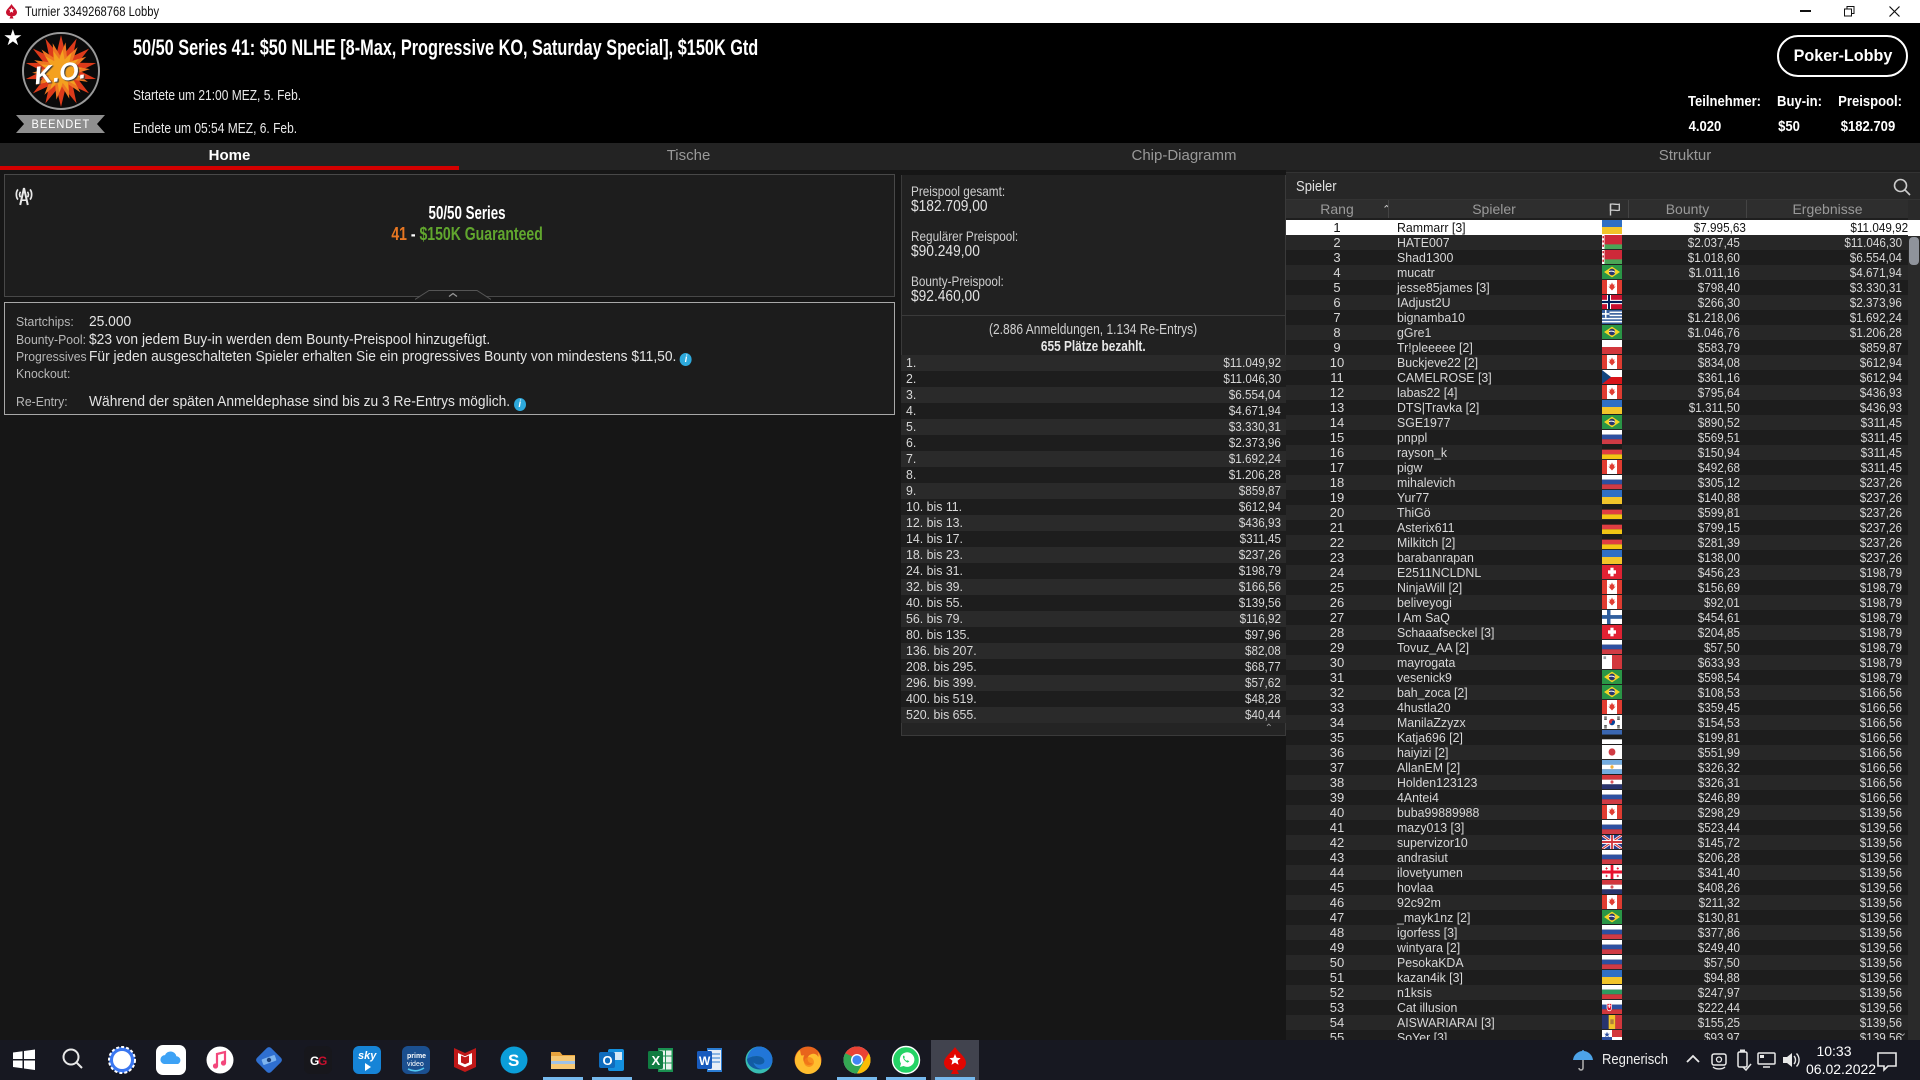  I want to click on svg-text: prime, so click(416, 1056).